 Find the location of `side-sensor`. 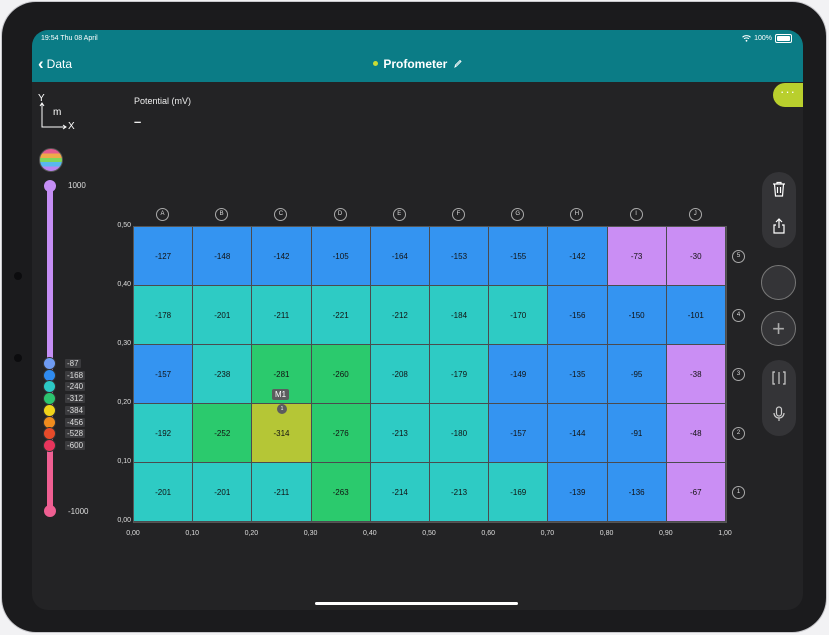

side-sensor is located at coordinates (18, 358).